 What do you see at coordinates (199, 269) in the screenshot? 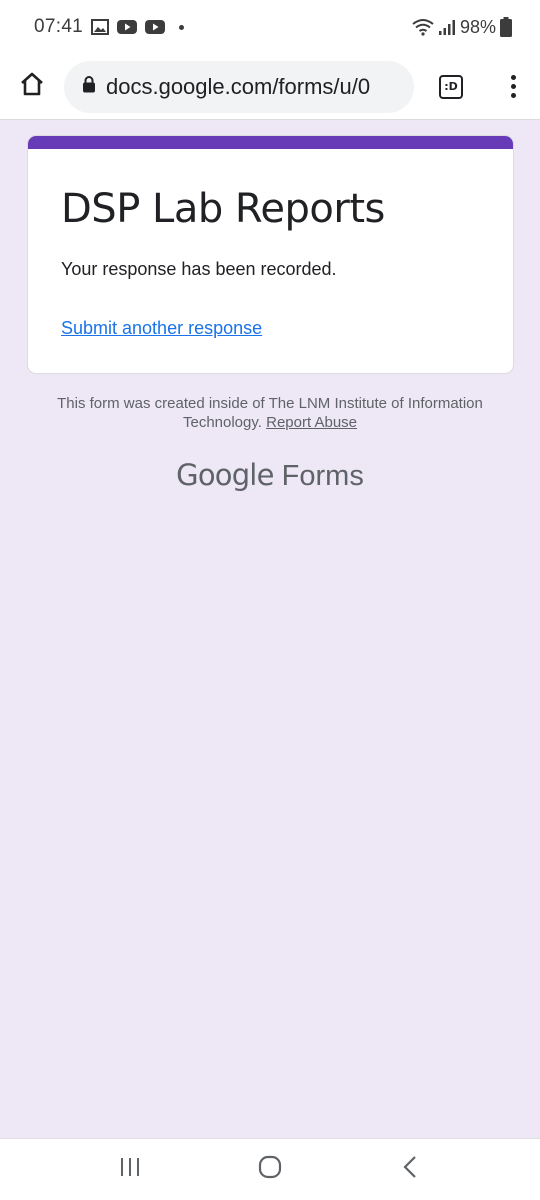
I see `confirmation-message: Your response has been recorded.` at bounding box center [199, 269].